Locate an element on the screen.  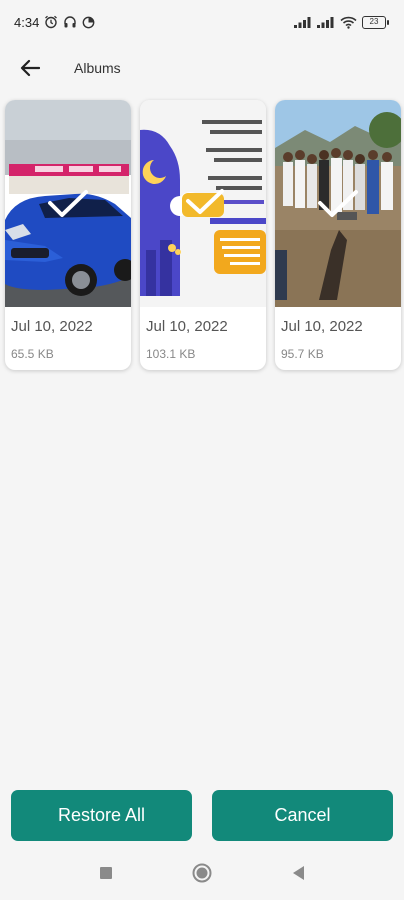
blue-car-photo is located at coordinates (68, 203).